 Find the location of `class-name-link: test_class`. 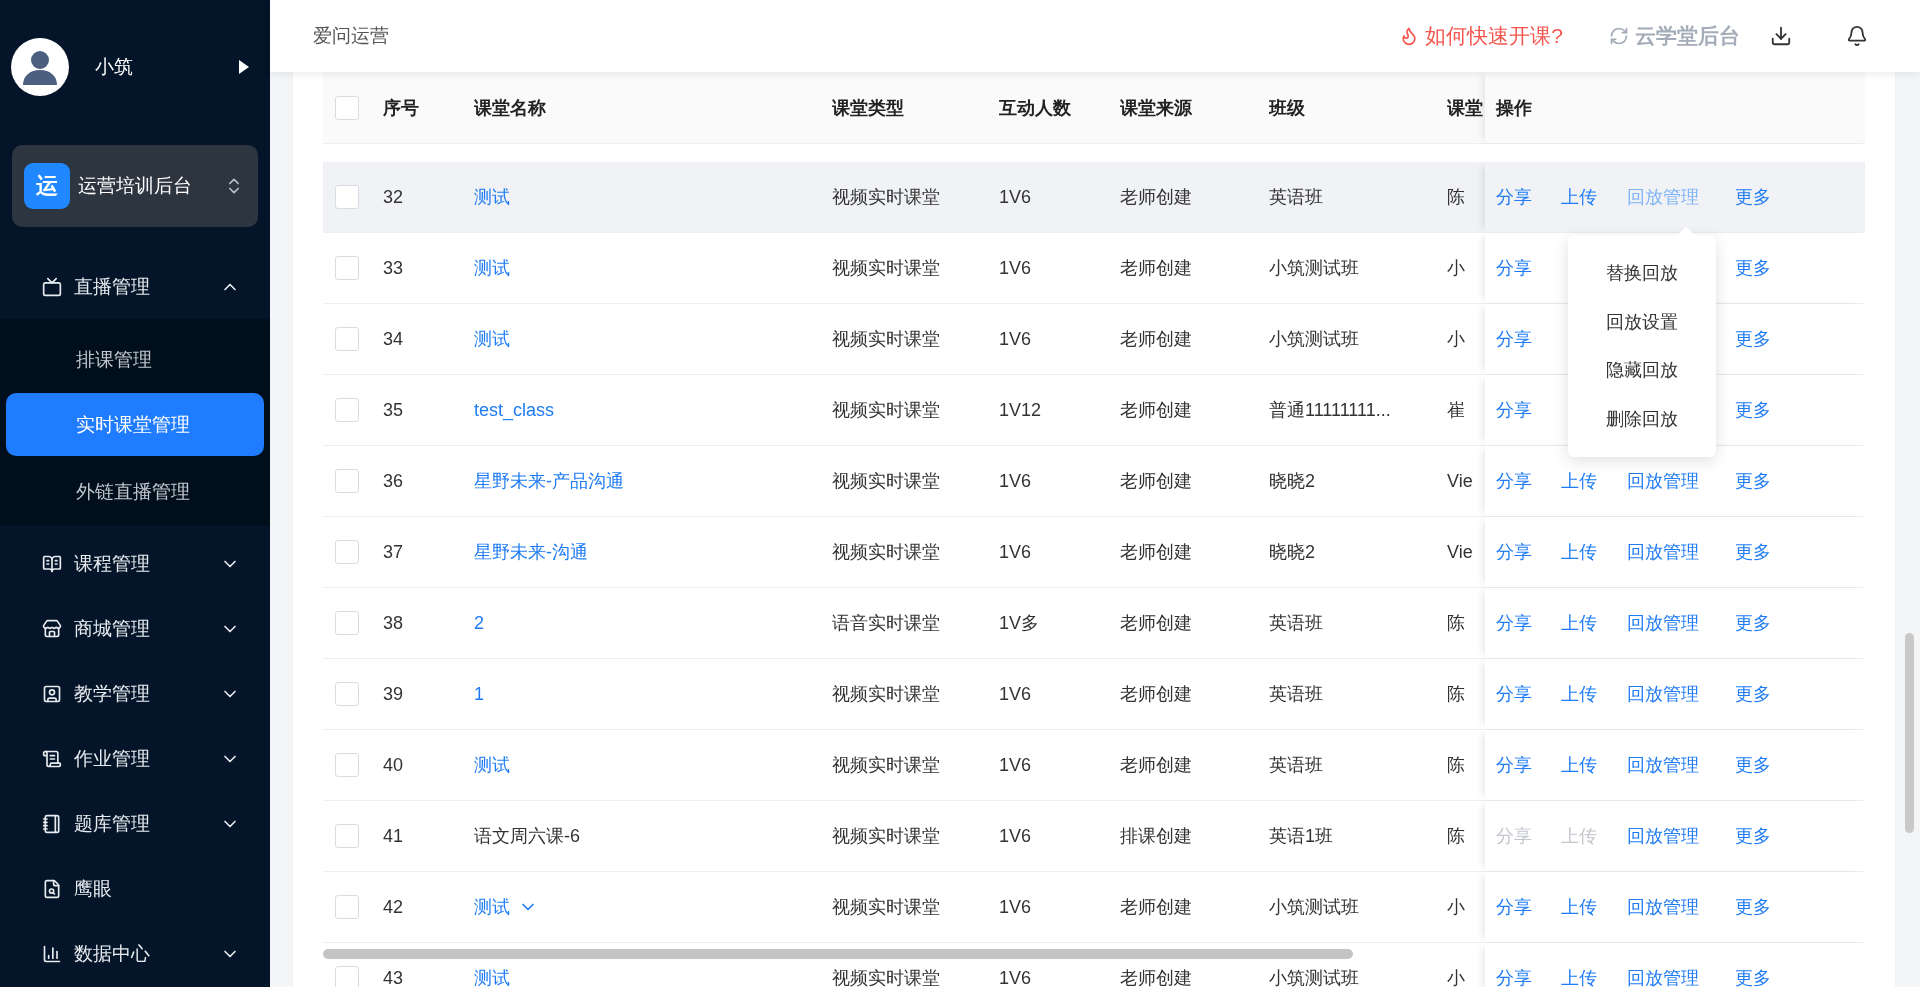

class-name-link: test_class is located at coordinates (514, 410).